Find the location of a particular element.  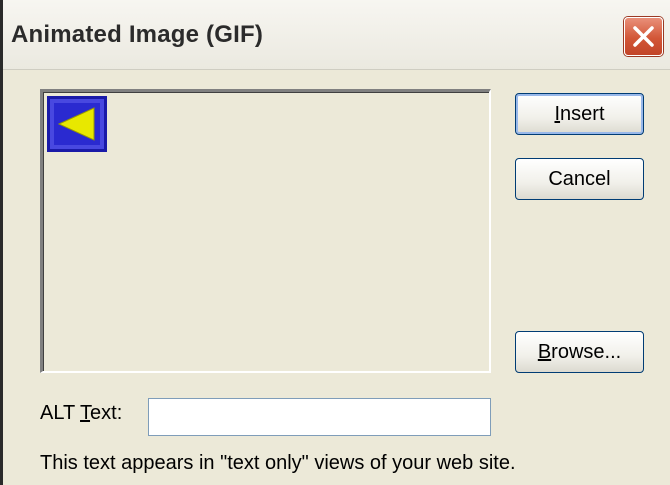

close-icon is located at coordinates (643, 36).